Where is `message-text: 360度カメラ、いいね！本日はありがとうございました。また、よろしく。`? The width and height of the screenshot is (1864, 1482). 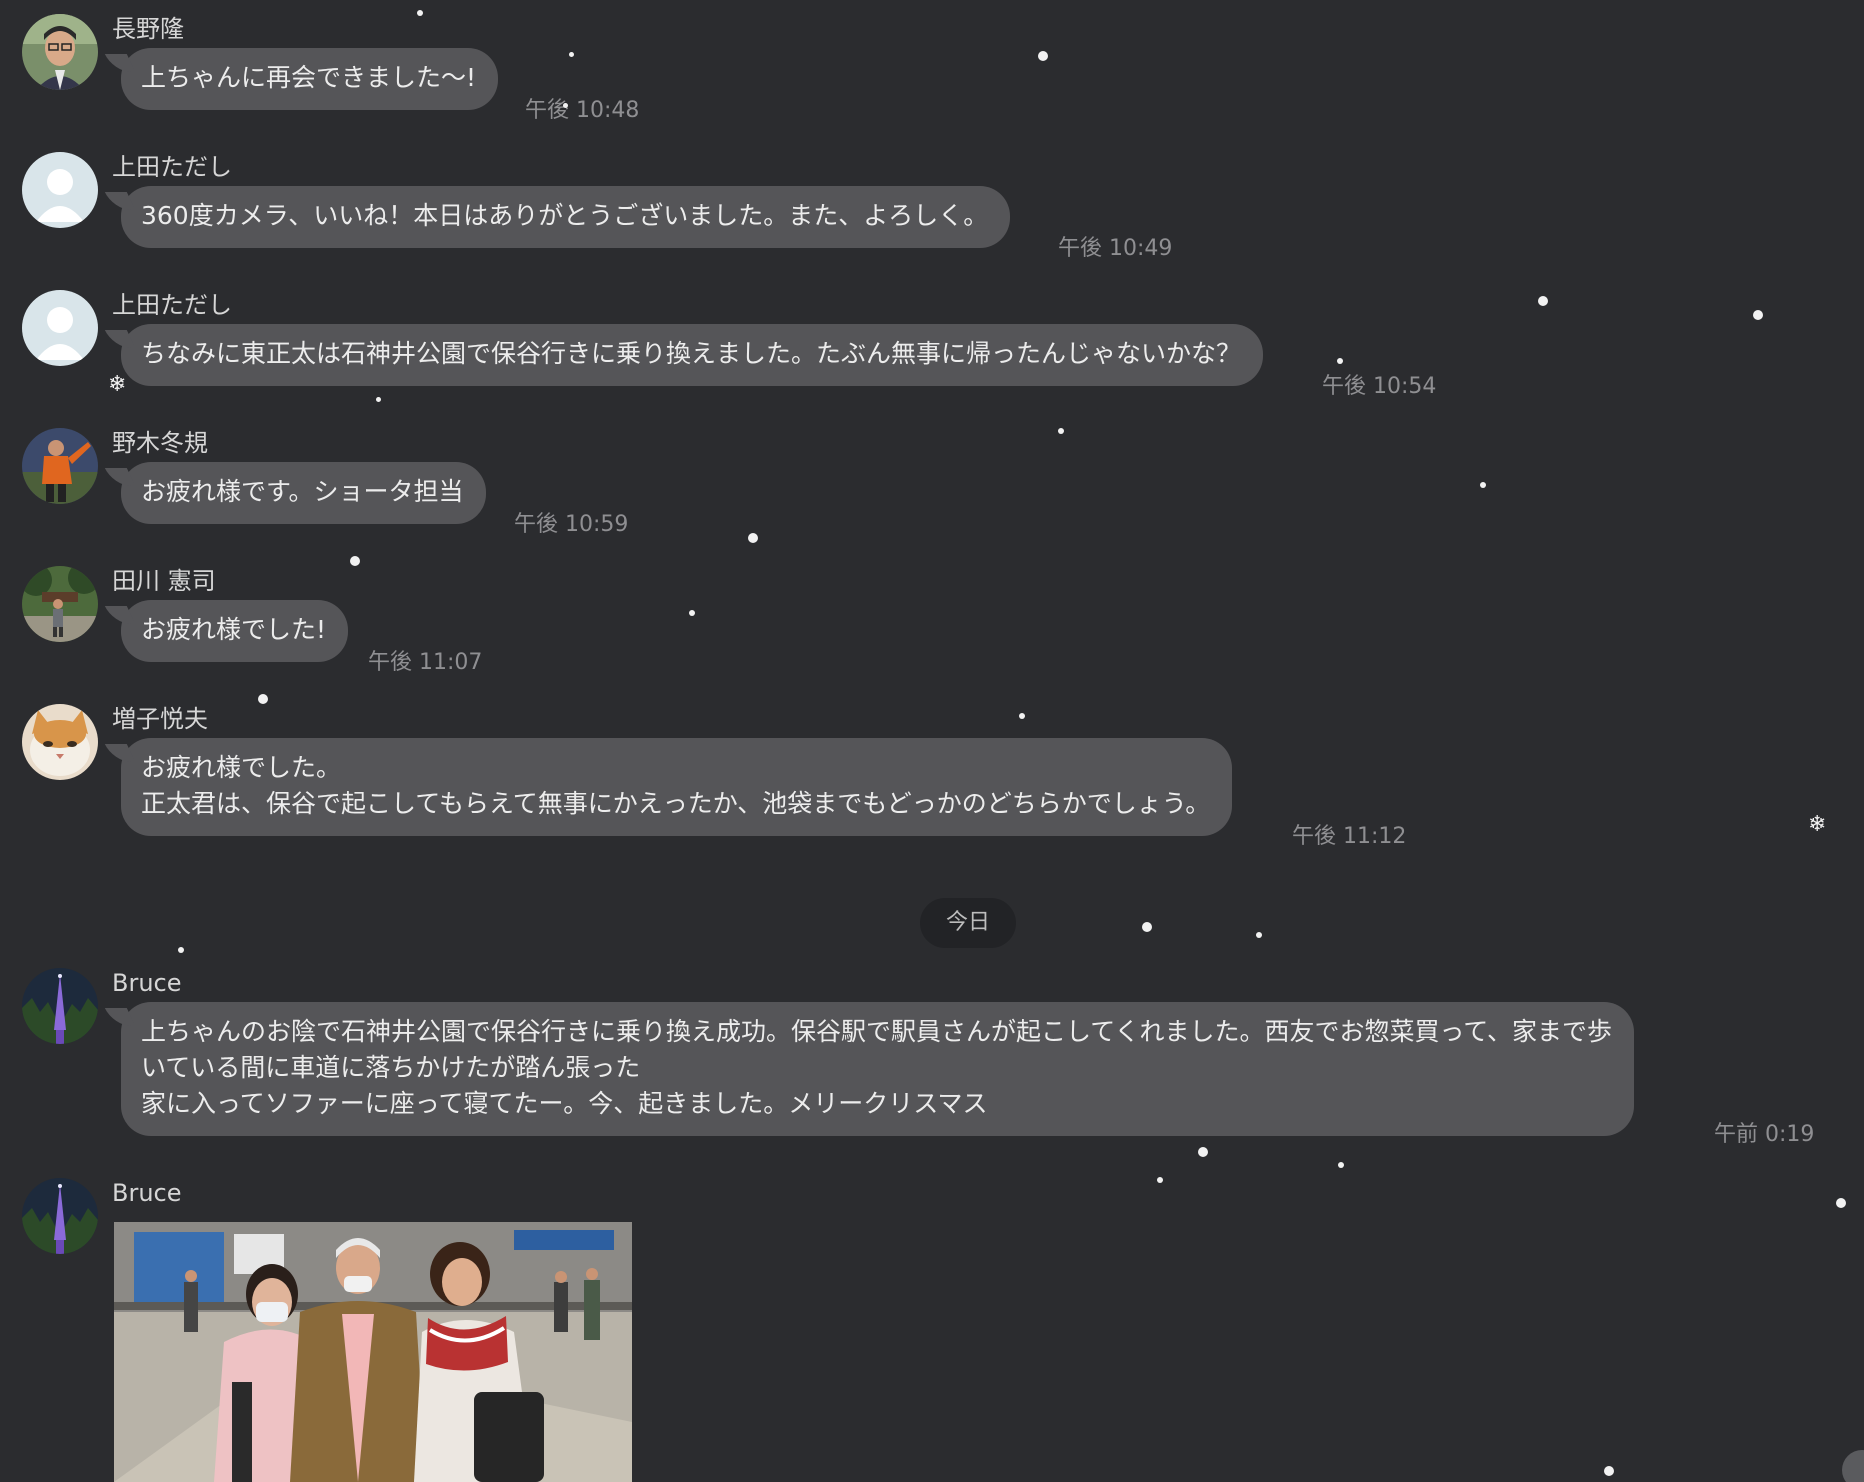 message-text: 360度カメラ、いいね！本日はありがとうございました。また、よろしく。 is located at coordinates (565, 215).